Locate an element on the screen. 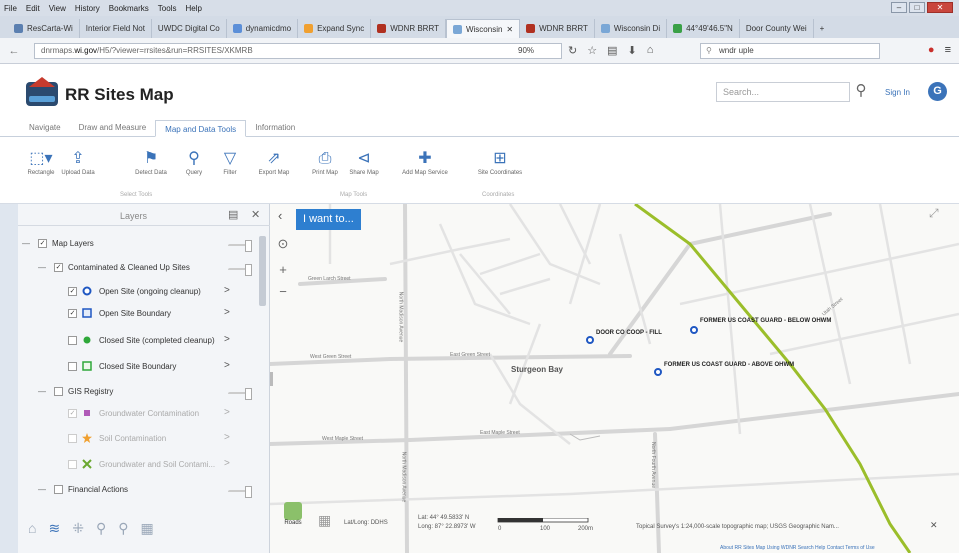 This screenshot has height=553, width=959. layer-row: — GIS Registry is located at coordinates (75, 391).